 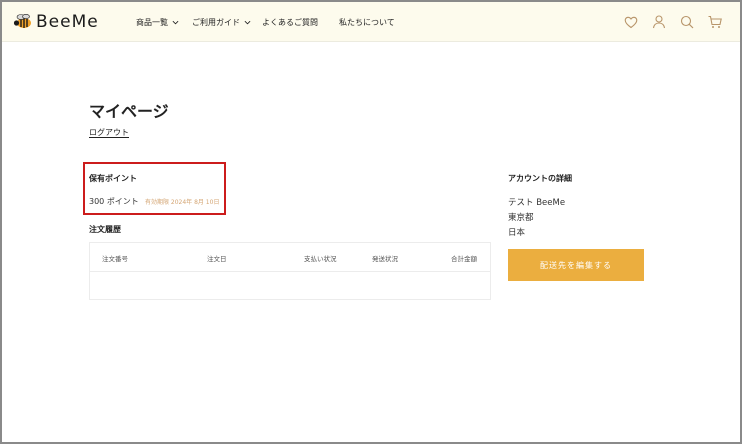 I want to click on points-heading: 保有ポイント, so click(x=113, y=178).